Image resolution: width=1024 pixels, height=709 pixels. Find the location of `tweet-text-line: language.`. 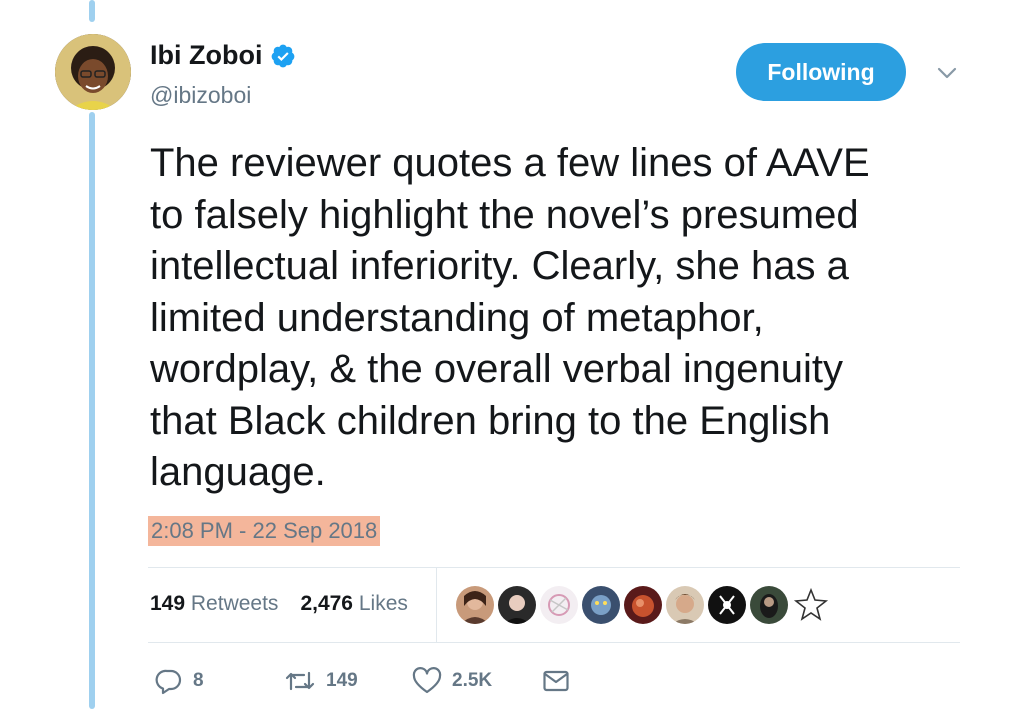

tweet-text-line: language. is located at coordinates (238, 472).